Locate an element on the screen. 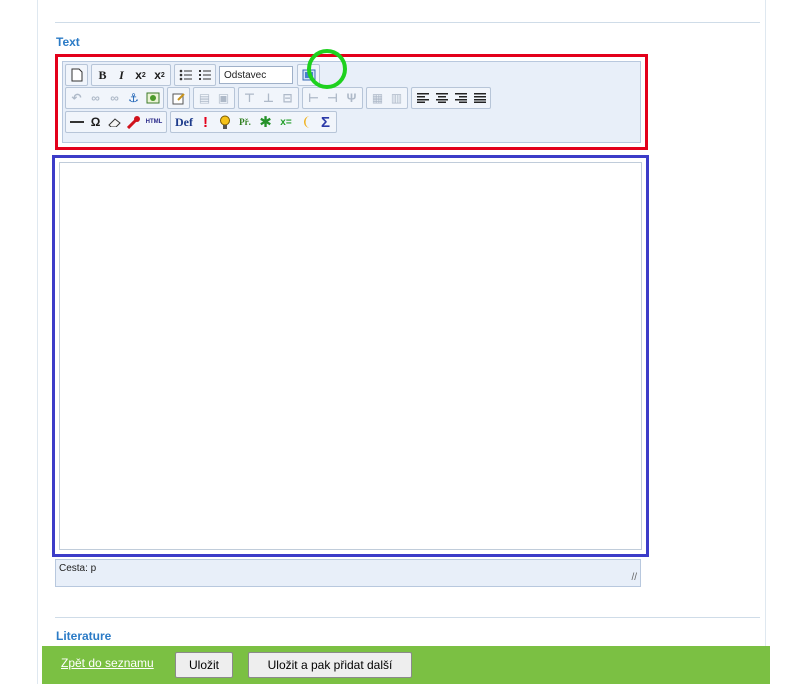  subscript-icon: x2 is located at coordinates (140, 75).